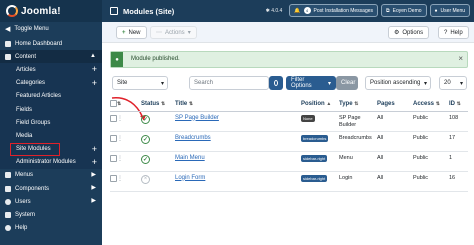 The width and height of the screenshot is (474, 245). I want to click on status-header: Status ⇅, so click(158, 105).